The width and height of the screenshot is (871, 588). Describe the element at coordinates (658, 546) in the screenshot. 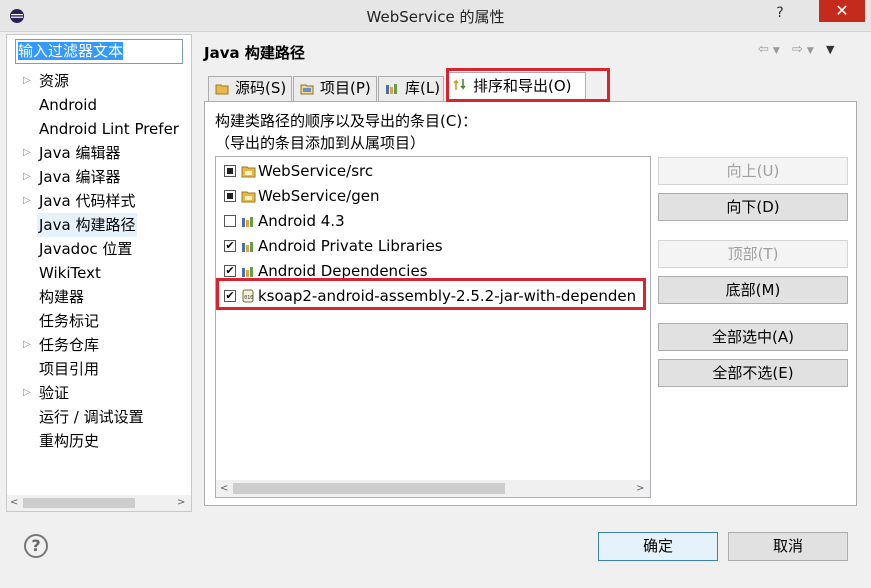

I see `ok-button: 确定` at that location.